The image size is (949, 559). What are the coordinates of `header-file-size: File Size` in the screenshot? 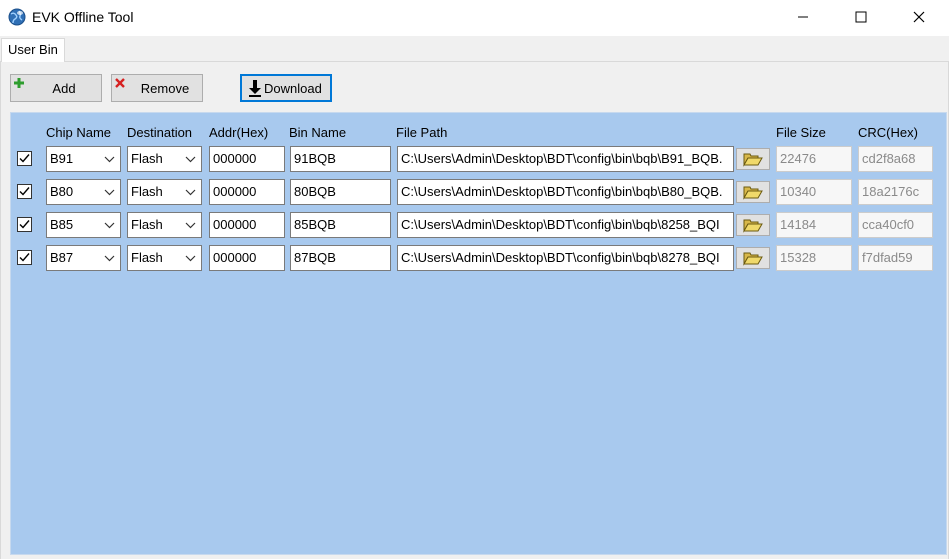 It's located at (801, 132).